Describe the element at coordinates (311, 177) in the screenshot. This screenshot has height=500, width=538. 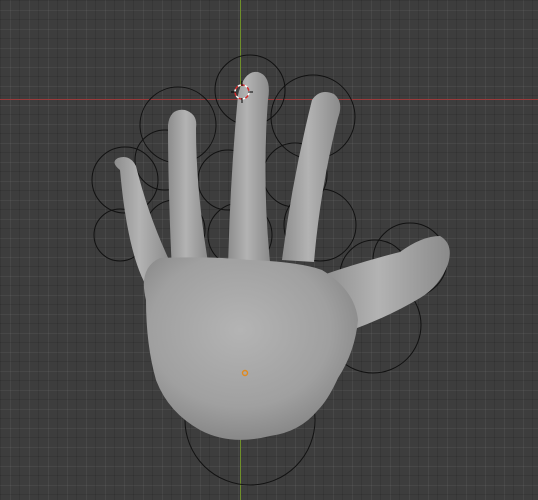
I see `index-finger` at that location.